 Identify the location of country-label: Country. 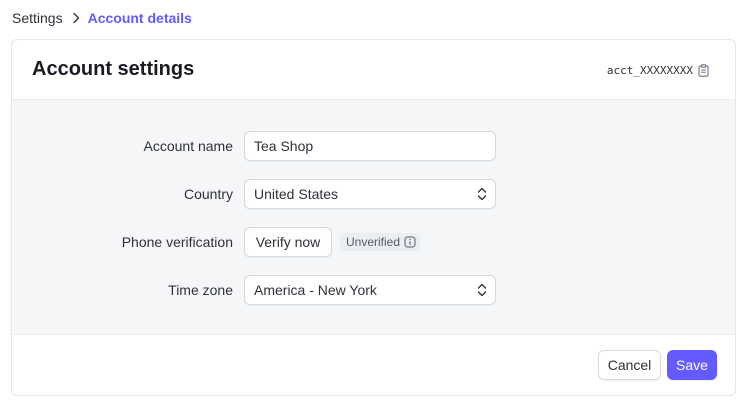
(208, 194).